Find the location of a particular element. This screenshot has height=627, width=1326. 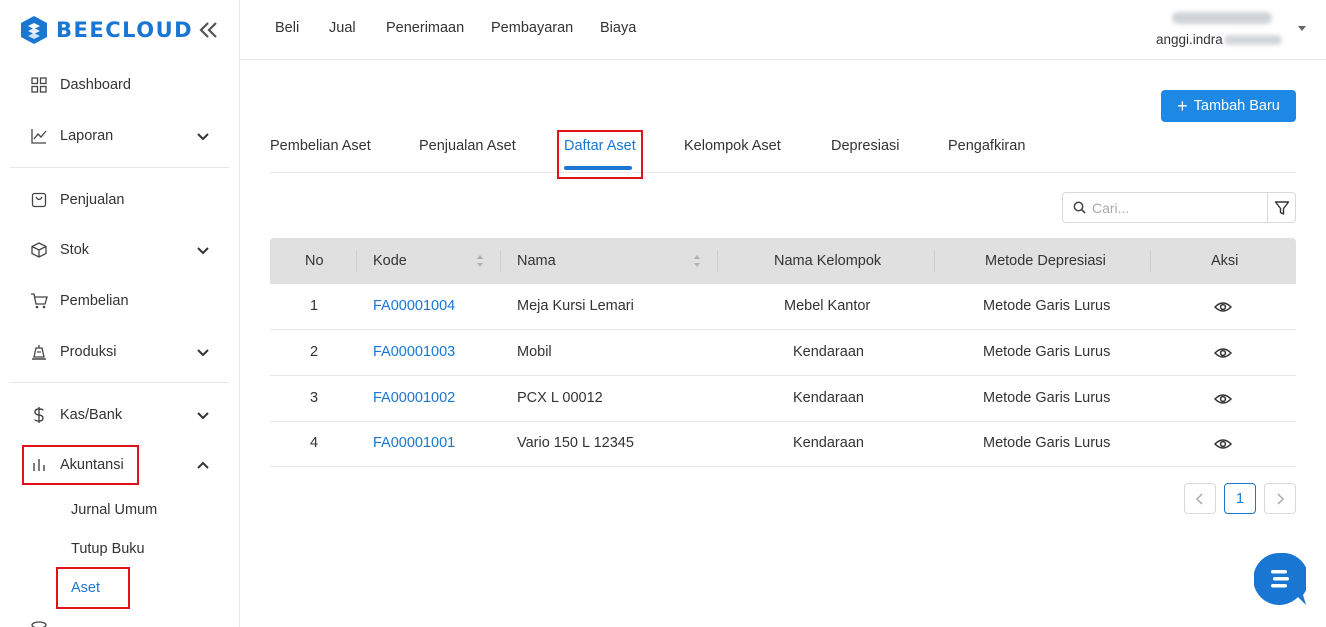

cell-nama: PCX L 00012 is located at coordinates (560, 398).